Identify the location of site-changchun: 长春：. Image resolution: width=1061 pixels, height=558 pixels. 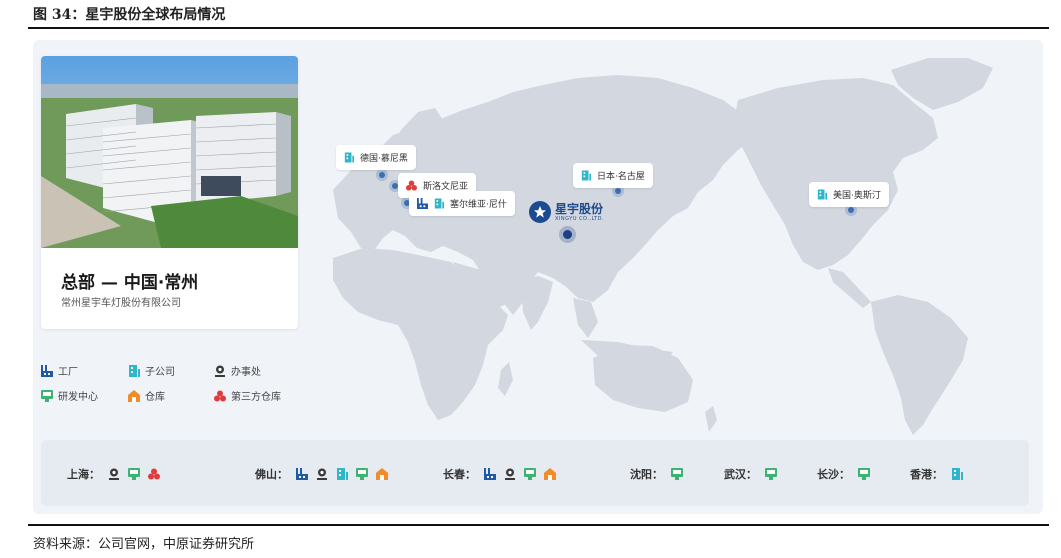
(499, 474).